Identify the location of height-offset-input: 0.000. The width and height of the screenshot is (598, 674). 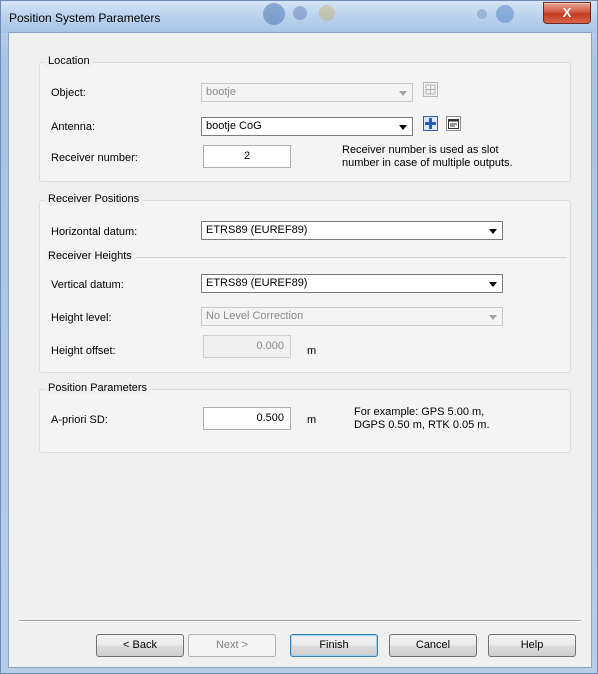
(247, 346).